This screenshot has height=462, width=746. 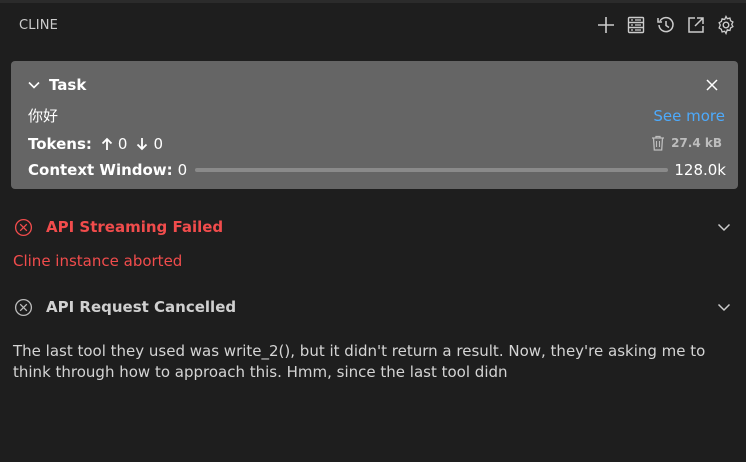 I want to click on header-actions, so click(x=666, y=25).